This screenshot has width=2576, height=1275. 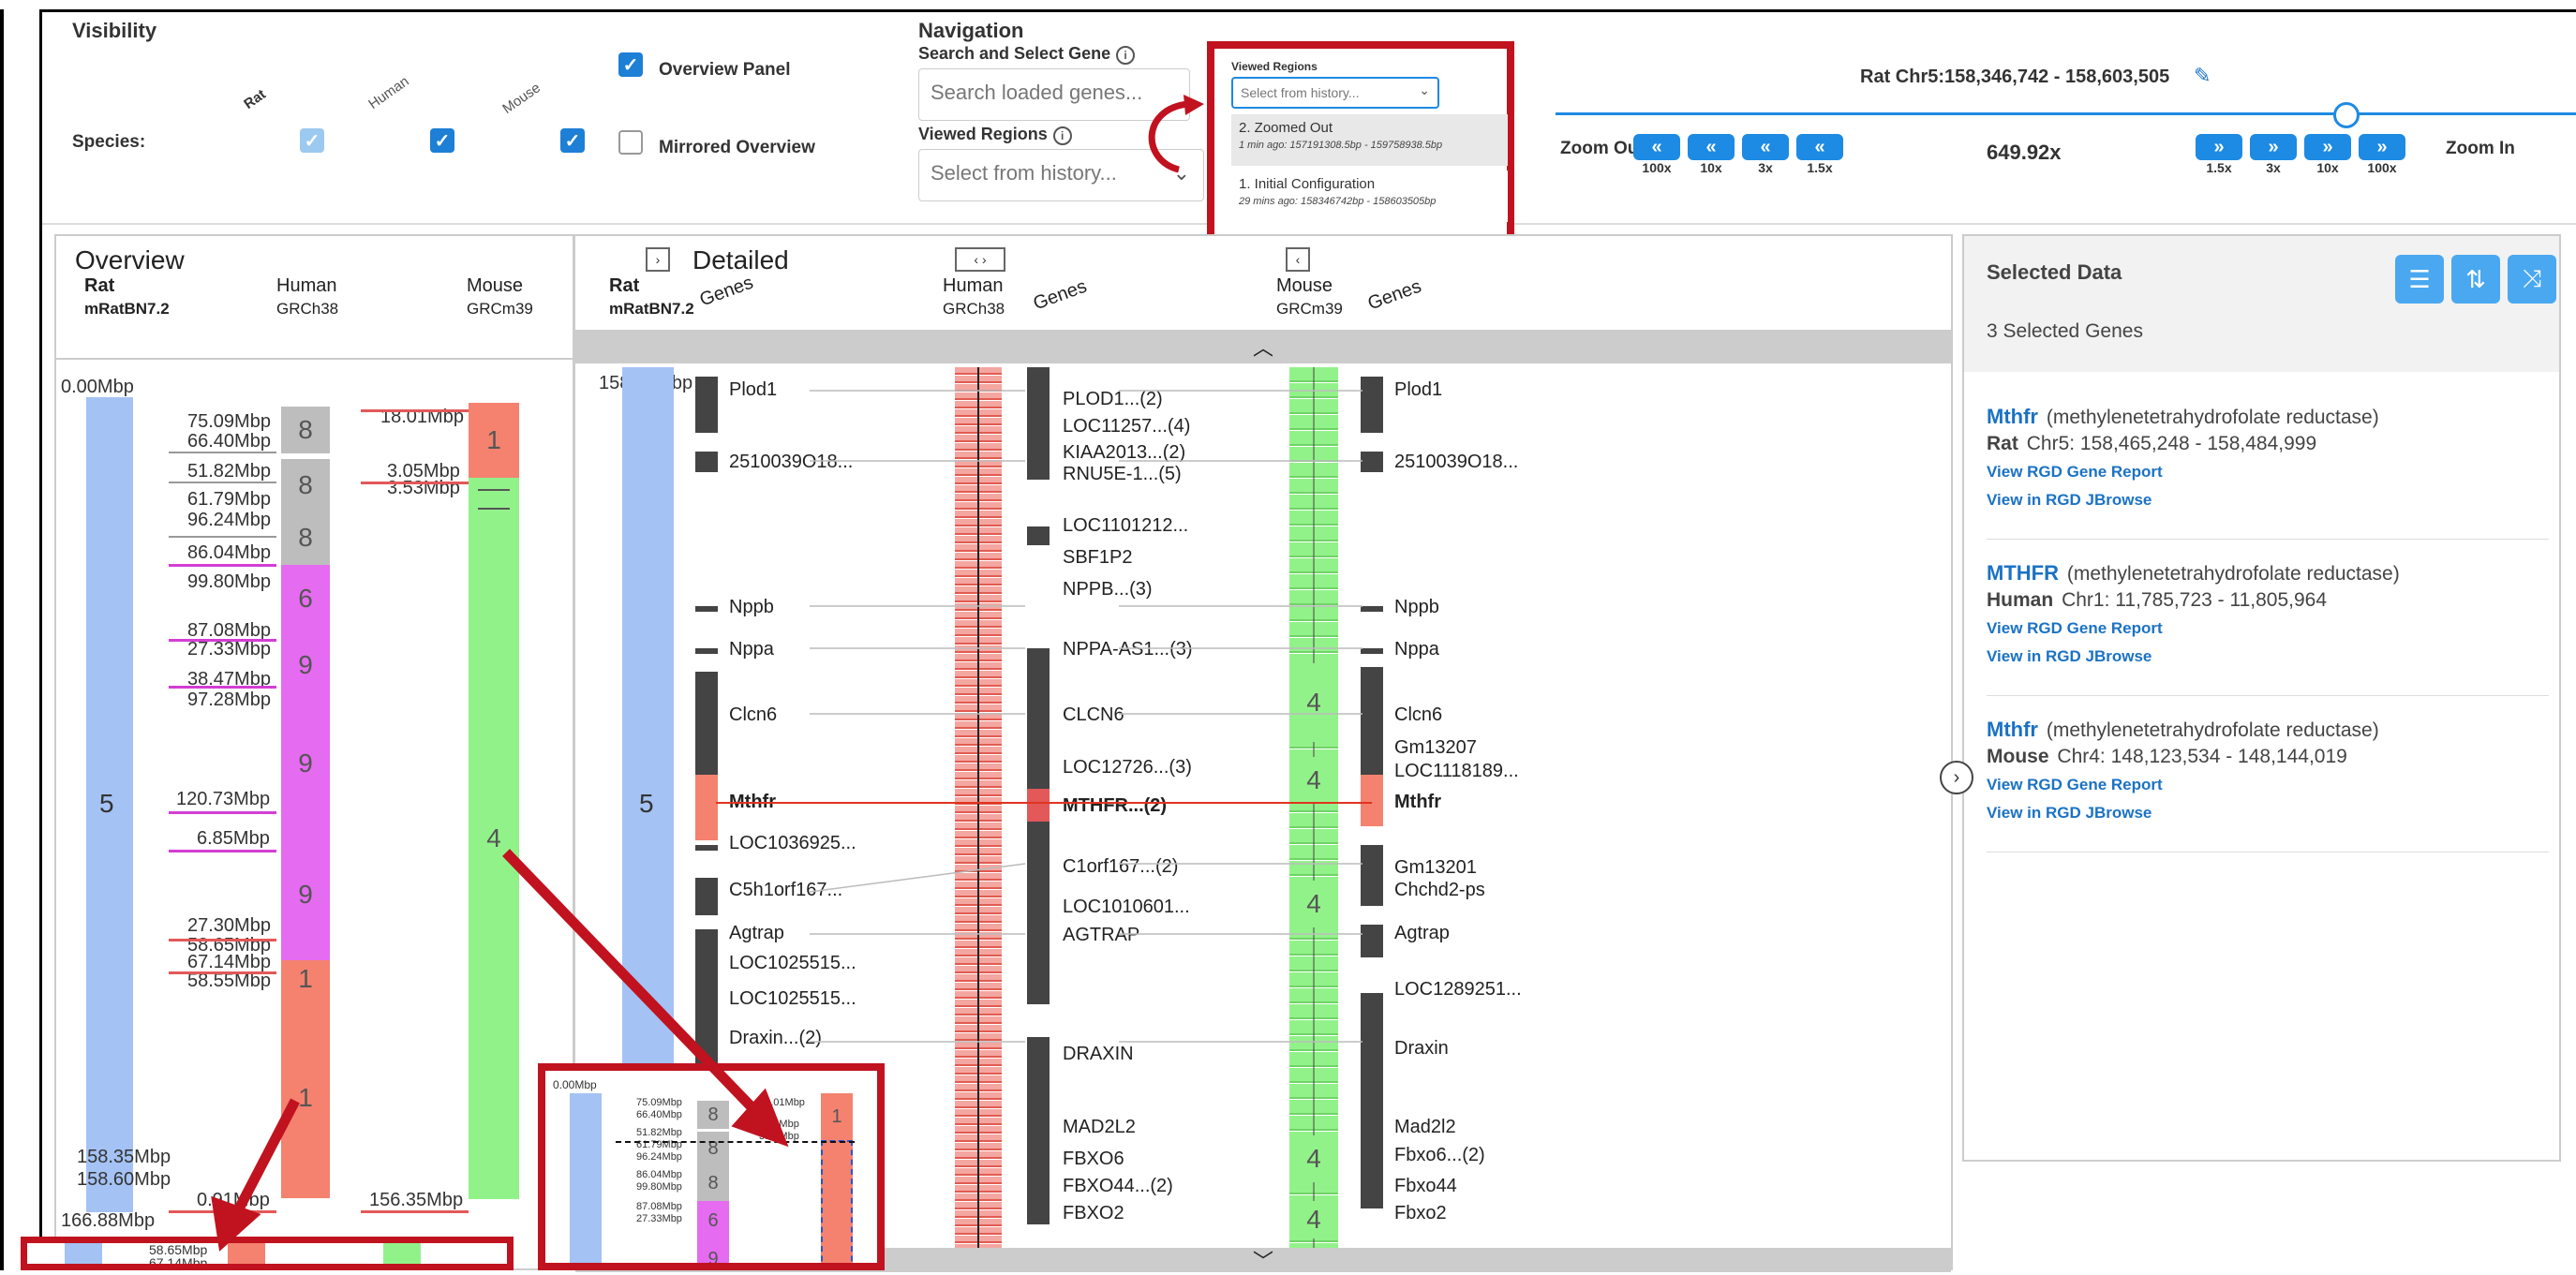 I want to click on toggle-selected-panel-button: ›, so click(x=1956, y=777).